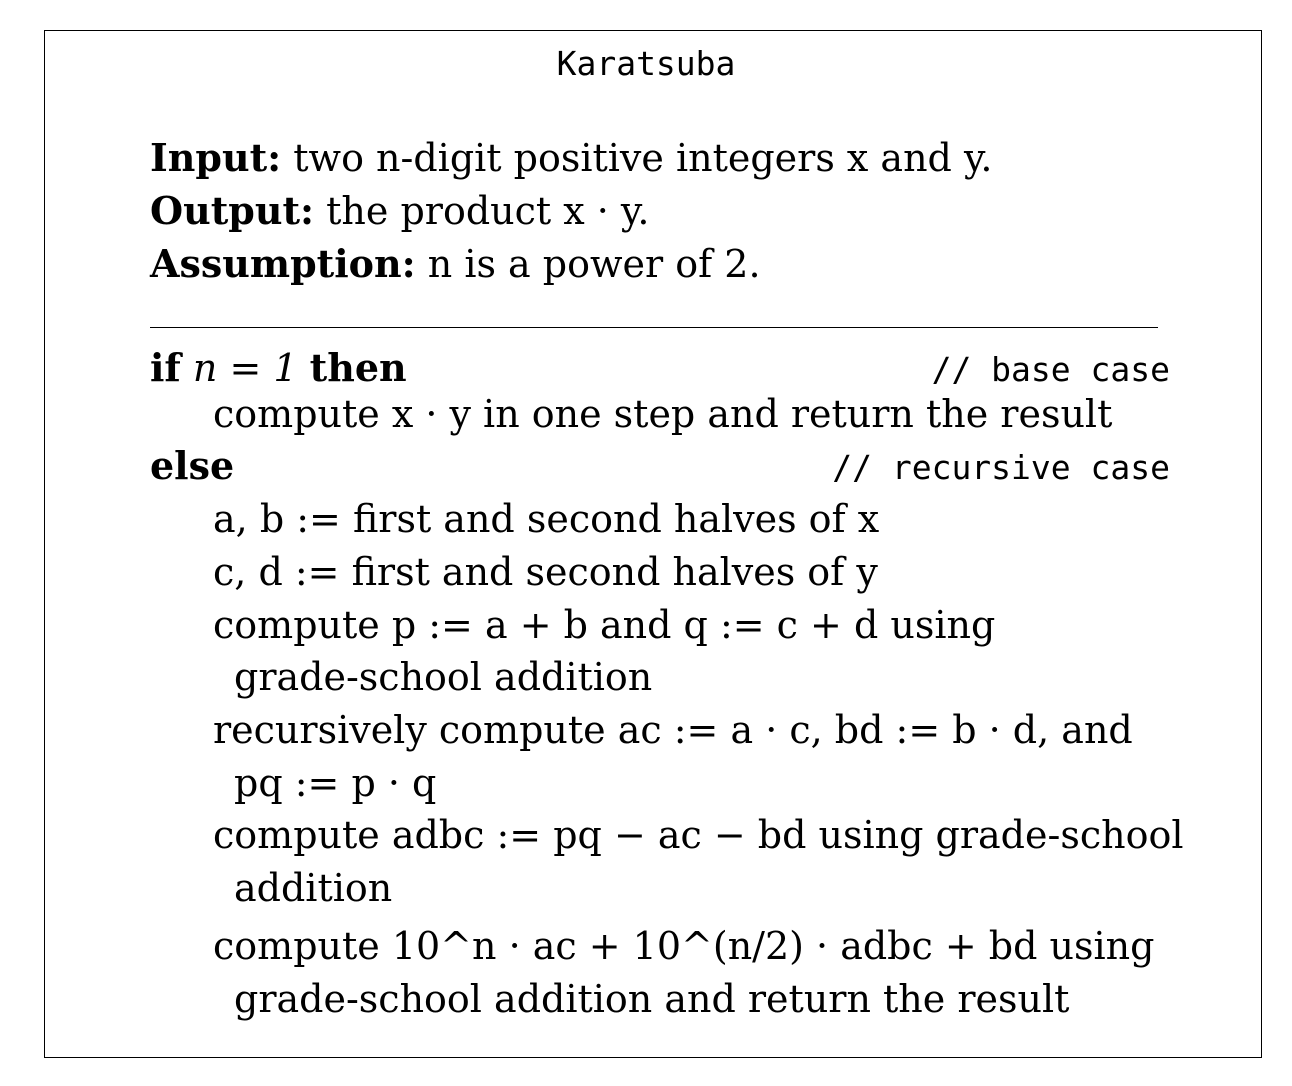 The width and height of the screenshot is (1292, 1086). What do you see at coordinates (335, 783) in the screenshot?
I see `step-recursive-products-cont: pq := p · q` at bounding box center [335, 783].